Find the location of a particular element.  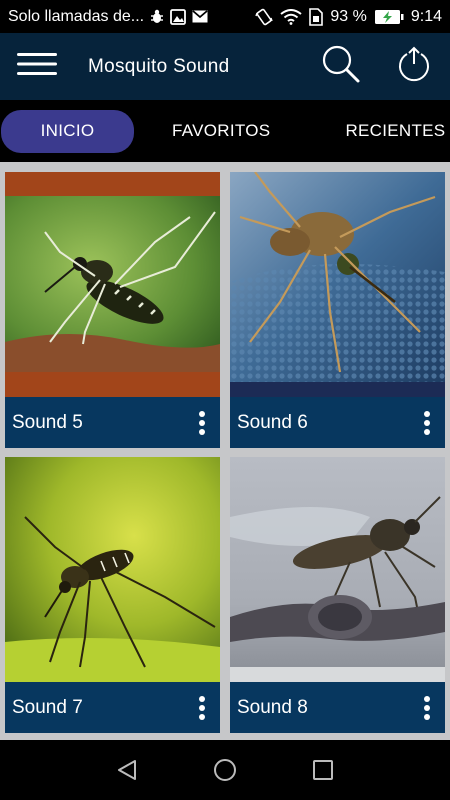

recents-icon is located at coordinates (323, 770).